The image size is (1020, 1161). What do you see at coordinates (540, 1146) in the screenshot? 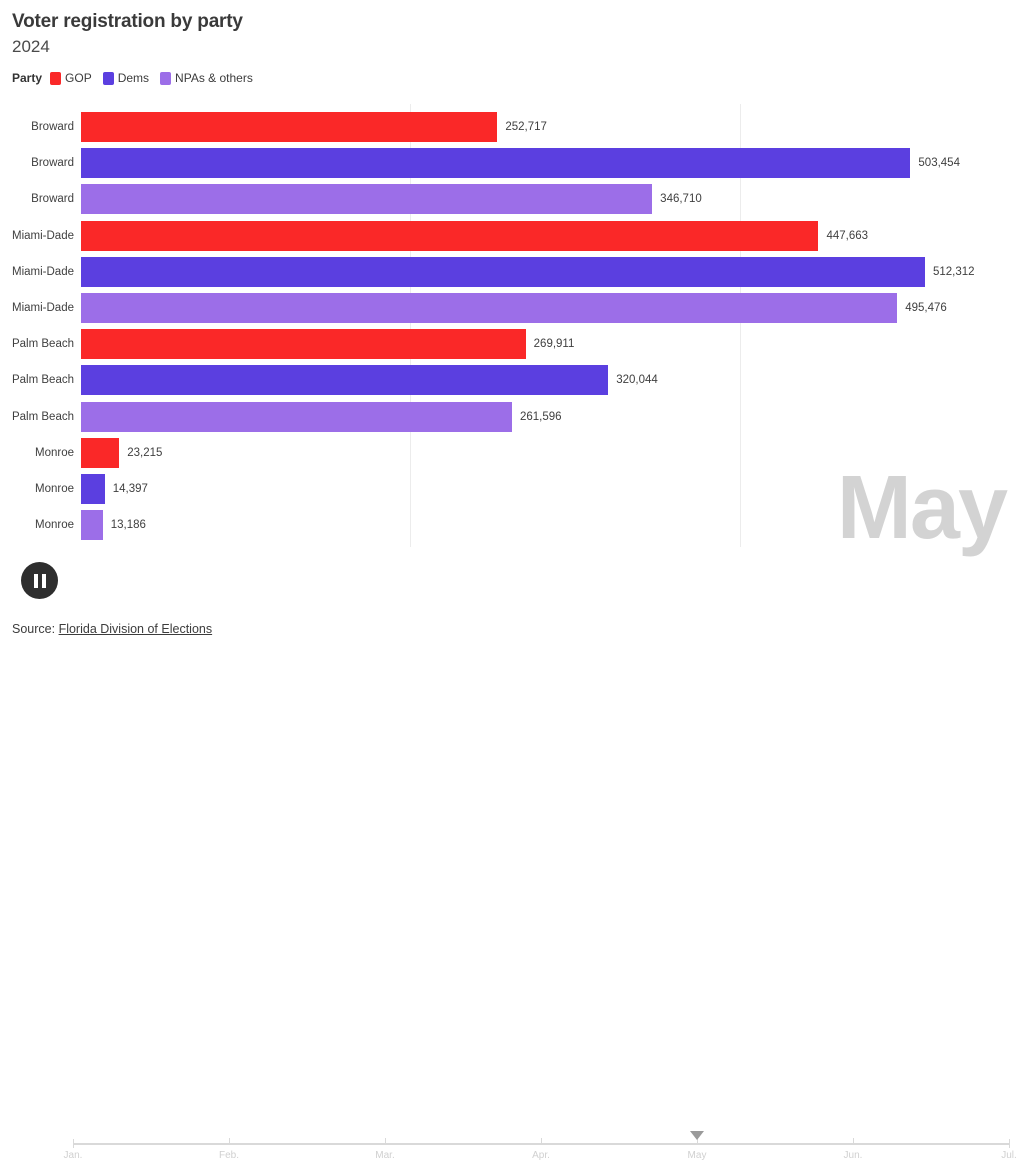
I see `timeline-axis: Jan. Feb. Mar. Apr. May Jun. Jul.` at bounding box center [540, 1146].